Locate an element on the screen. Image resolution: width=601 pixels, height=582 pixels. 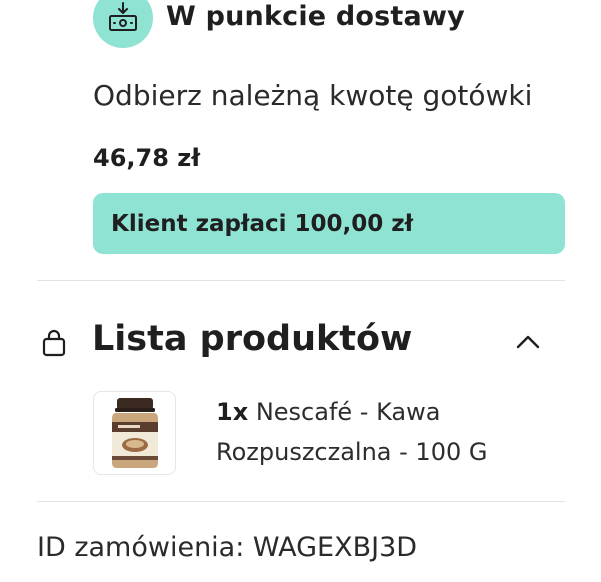
shopping-bag-icon is located at coordinates (54, 343).